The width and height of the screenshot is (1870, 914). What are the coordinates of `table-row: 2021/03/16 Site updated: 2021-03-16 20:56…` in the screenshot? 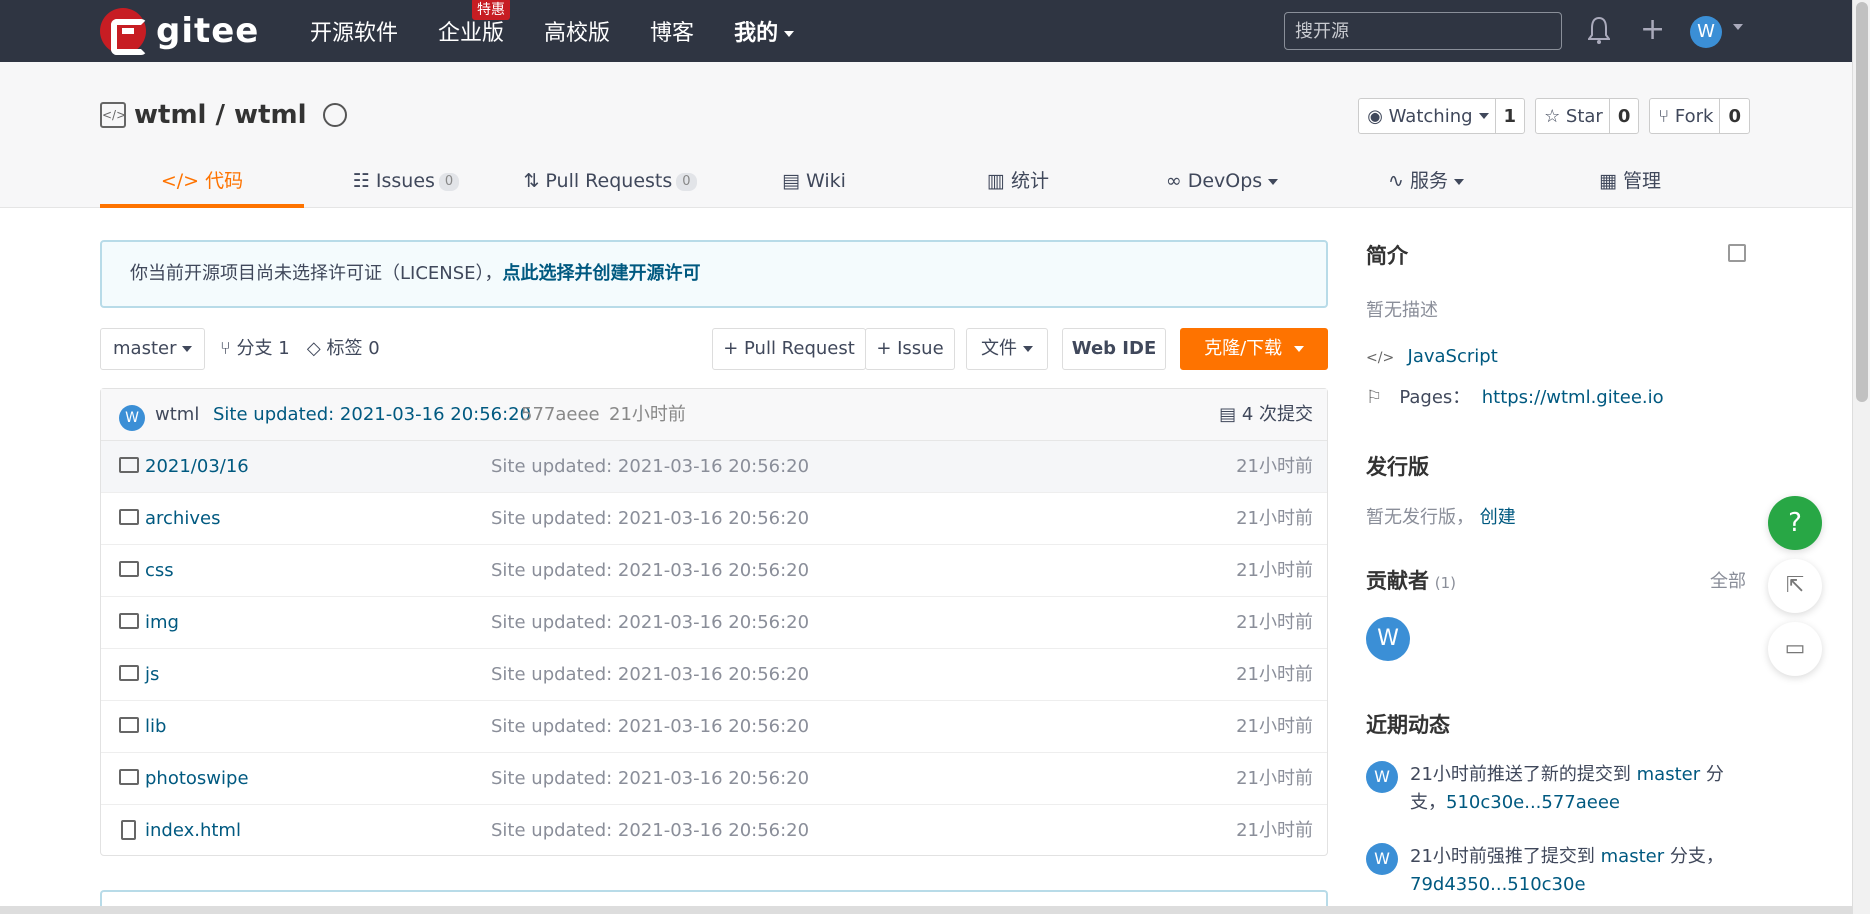 It's located at (714, 467).